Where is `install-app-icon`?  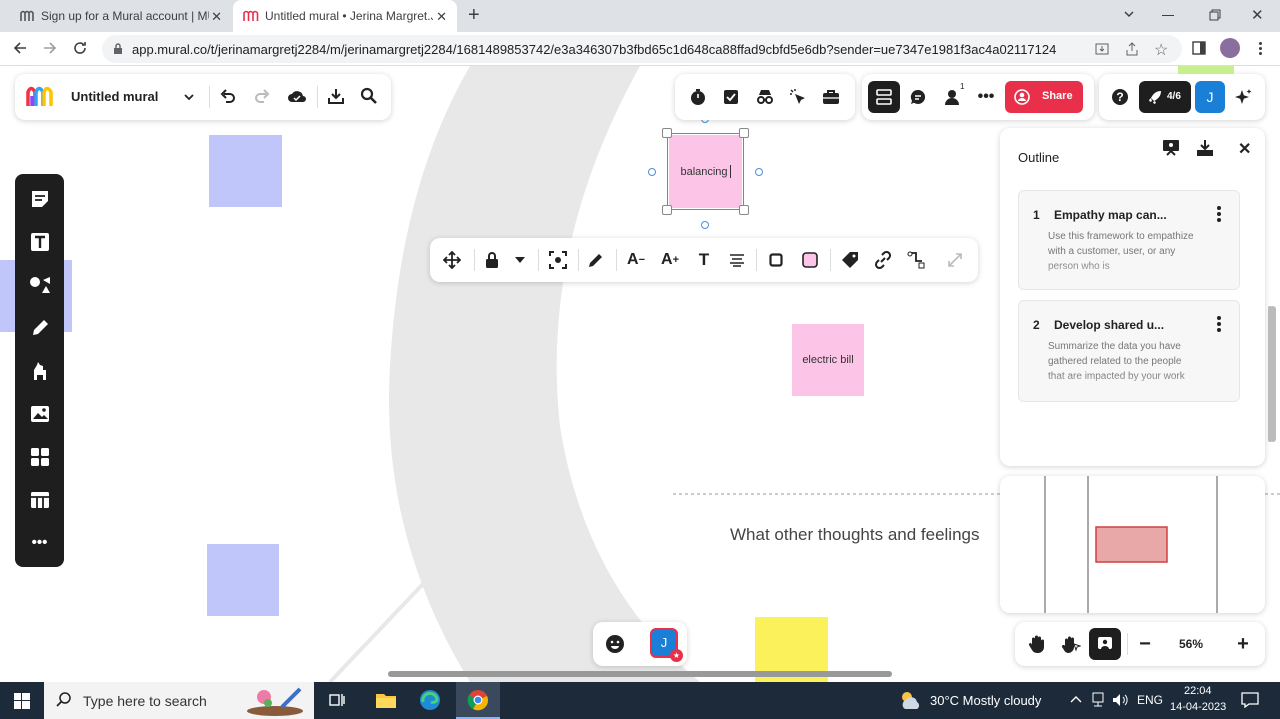 install-app-icon is located at coordinates (1102, 49).